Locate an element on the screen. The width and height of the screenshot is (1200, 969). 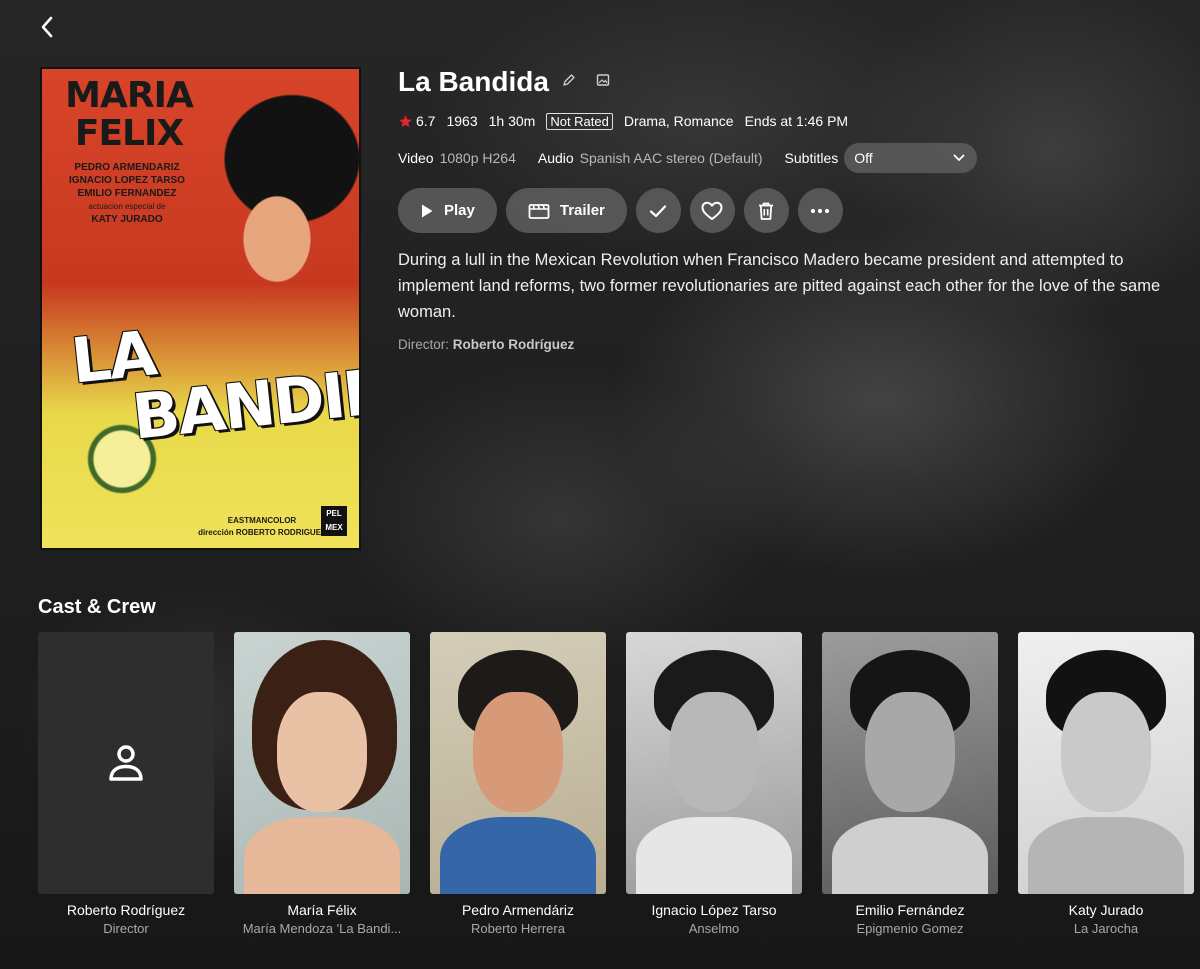
heart-icon is located at coordinates (712, 210).